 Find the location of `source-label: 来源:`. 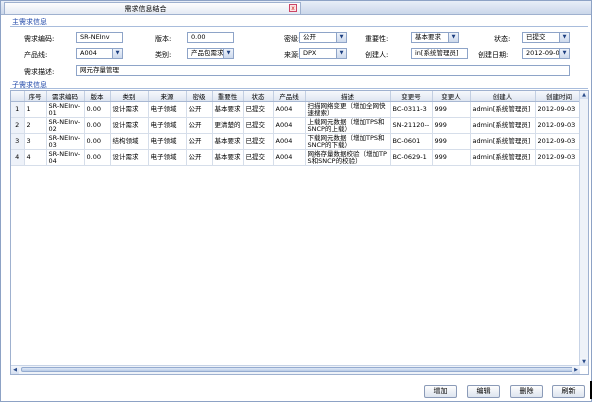

source-label: 来源: is located at coordinates (292, 55).